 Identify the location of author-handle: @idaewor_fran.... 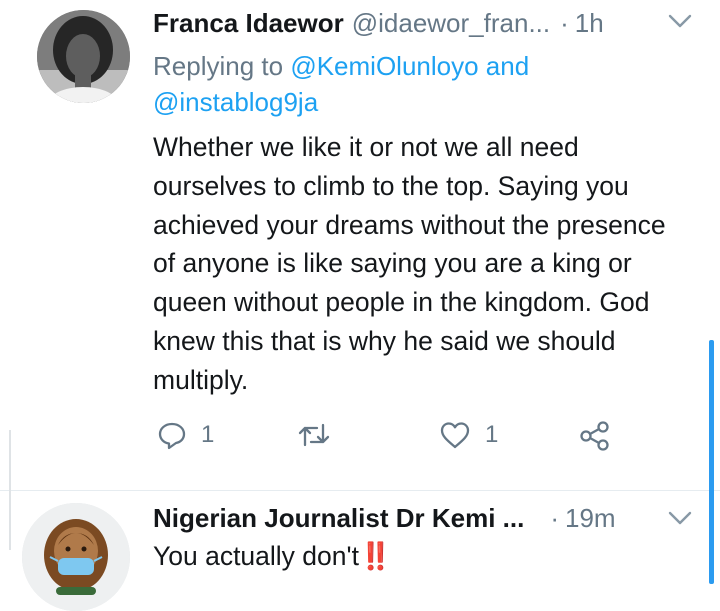
(451, 23).